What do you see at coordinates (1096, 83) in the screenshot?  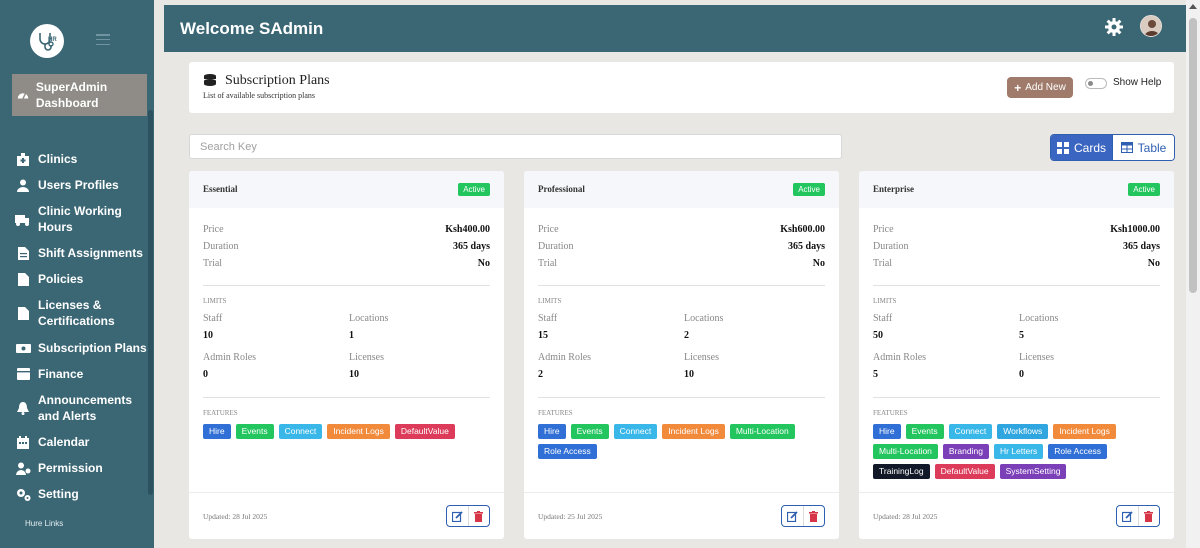 I see `show-help-toggle` at bounding box center [1096, 83].